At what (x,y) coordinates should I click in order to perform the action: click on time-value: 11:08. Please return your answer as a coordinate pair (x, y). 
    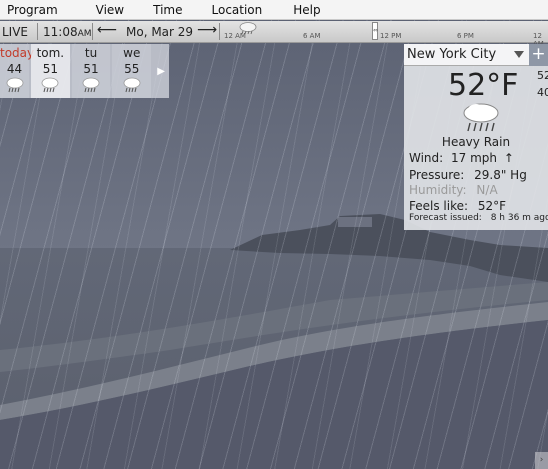
    Looking at the image, I should click on (60, 32).